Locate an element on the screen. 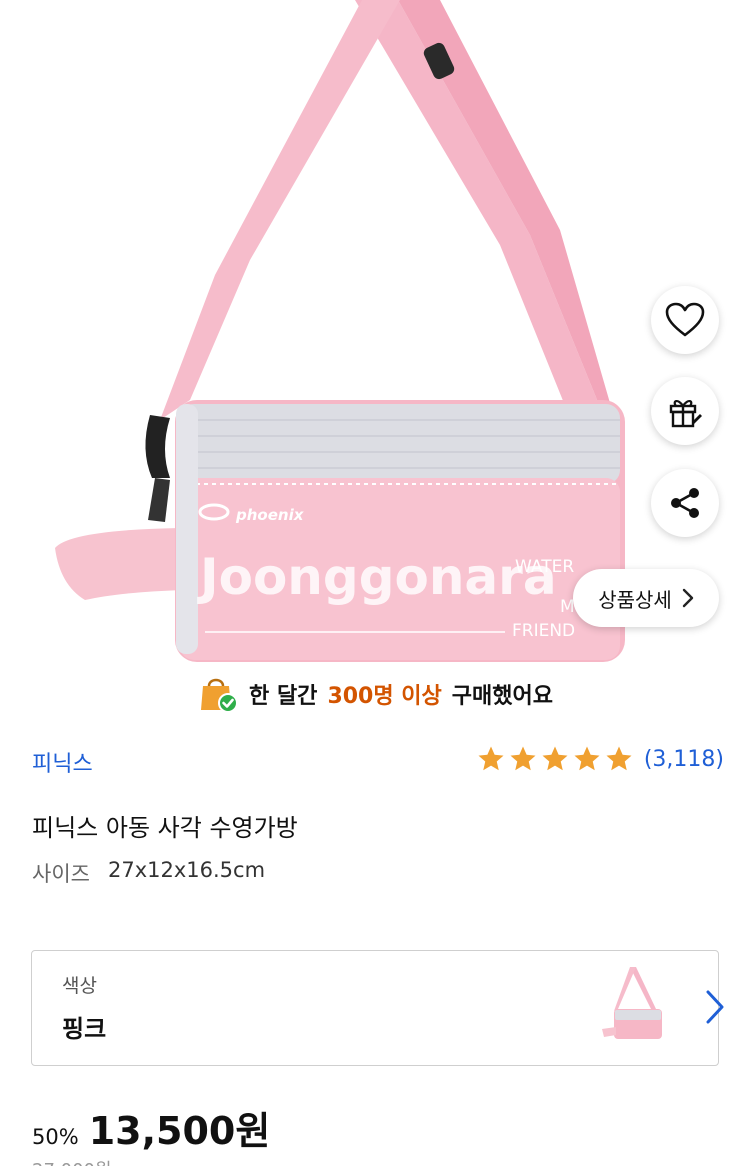  rating: (3,118) is located at coordinates (600, 759).